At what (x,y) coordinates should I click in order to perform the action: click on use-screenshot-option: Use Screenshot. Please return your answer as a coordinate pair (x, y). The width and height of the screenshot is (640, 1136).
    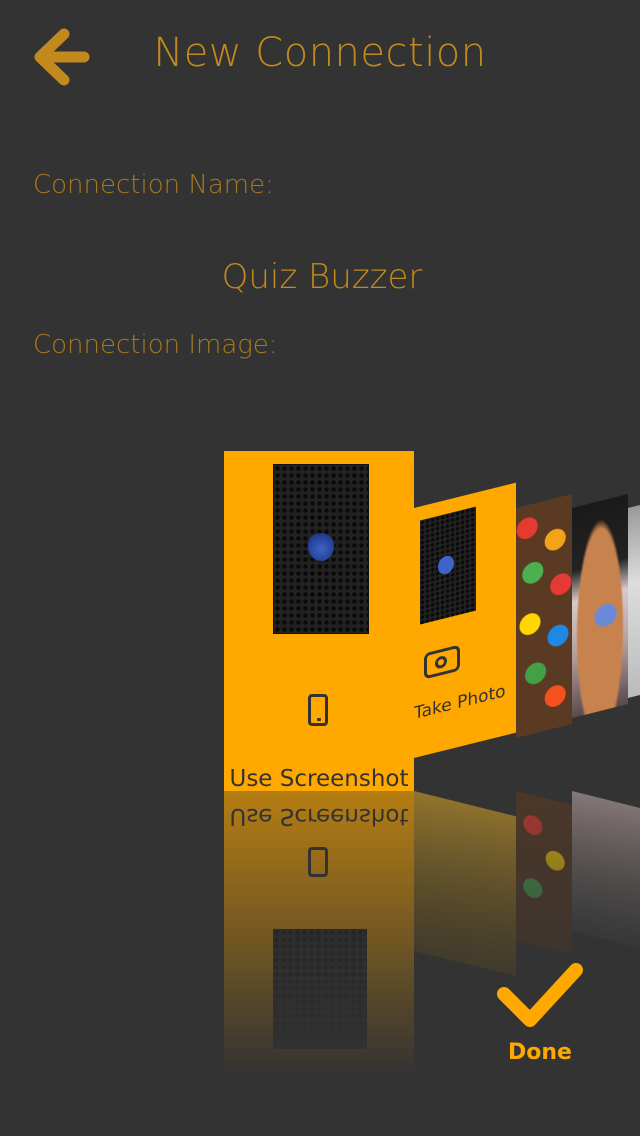
    Looking at the image, I should click on (319, 621).